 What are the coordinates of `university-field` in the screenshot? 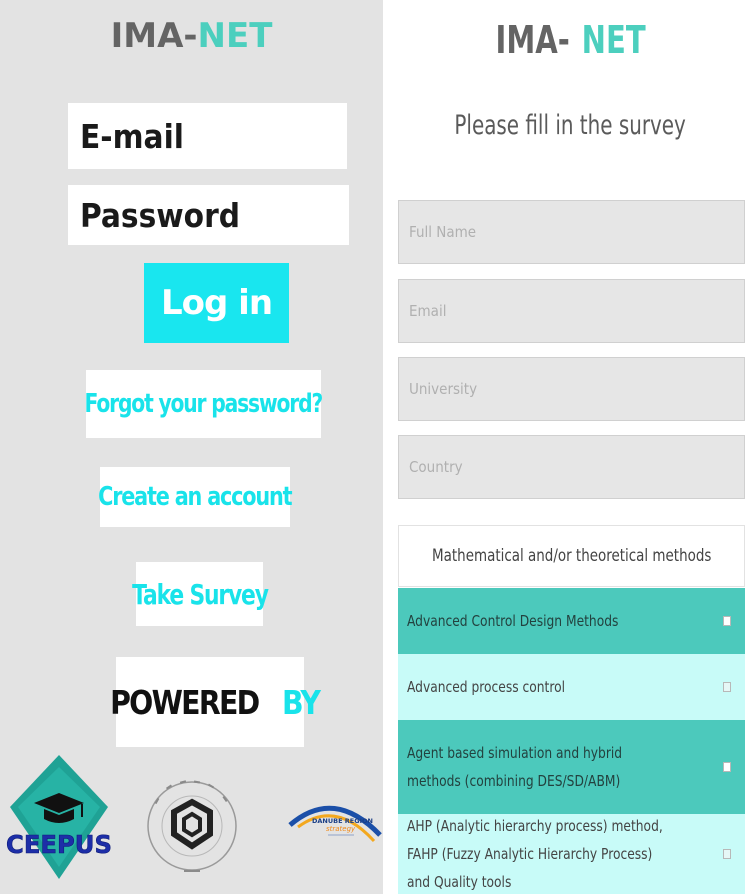 It's located at (571, 389).